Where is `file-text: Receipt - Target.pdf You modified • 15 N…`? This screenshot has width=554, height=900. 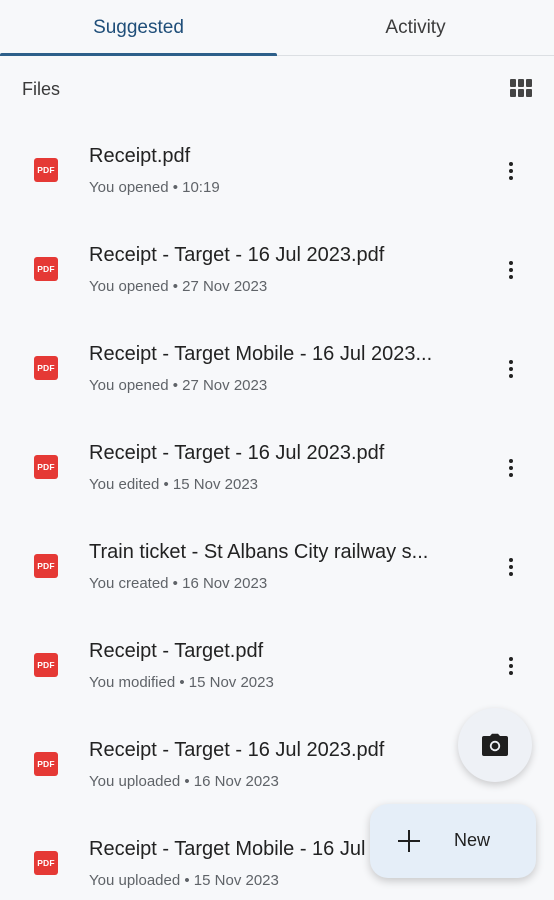
file-text: Receipt - Target.pdf You modified • 15 N… is located at coordinates (279, 665).